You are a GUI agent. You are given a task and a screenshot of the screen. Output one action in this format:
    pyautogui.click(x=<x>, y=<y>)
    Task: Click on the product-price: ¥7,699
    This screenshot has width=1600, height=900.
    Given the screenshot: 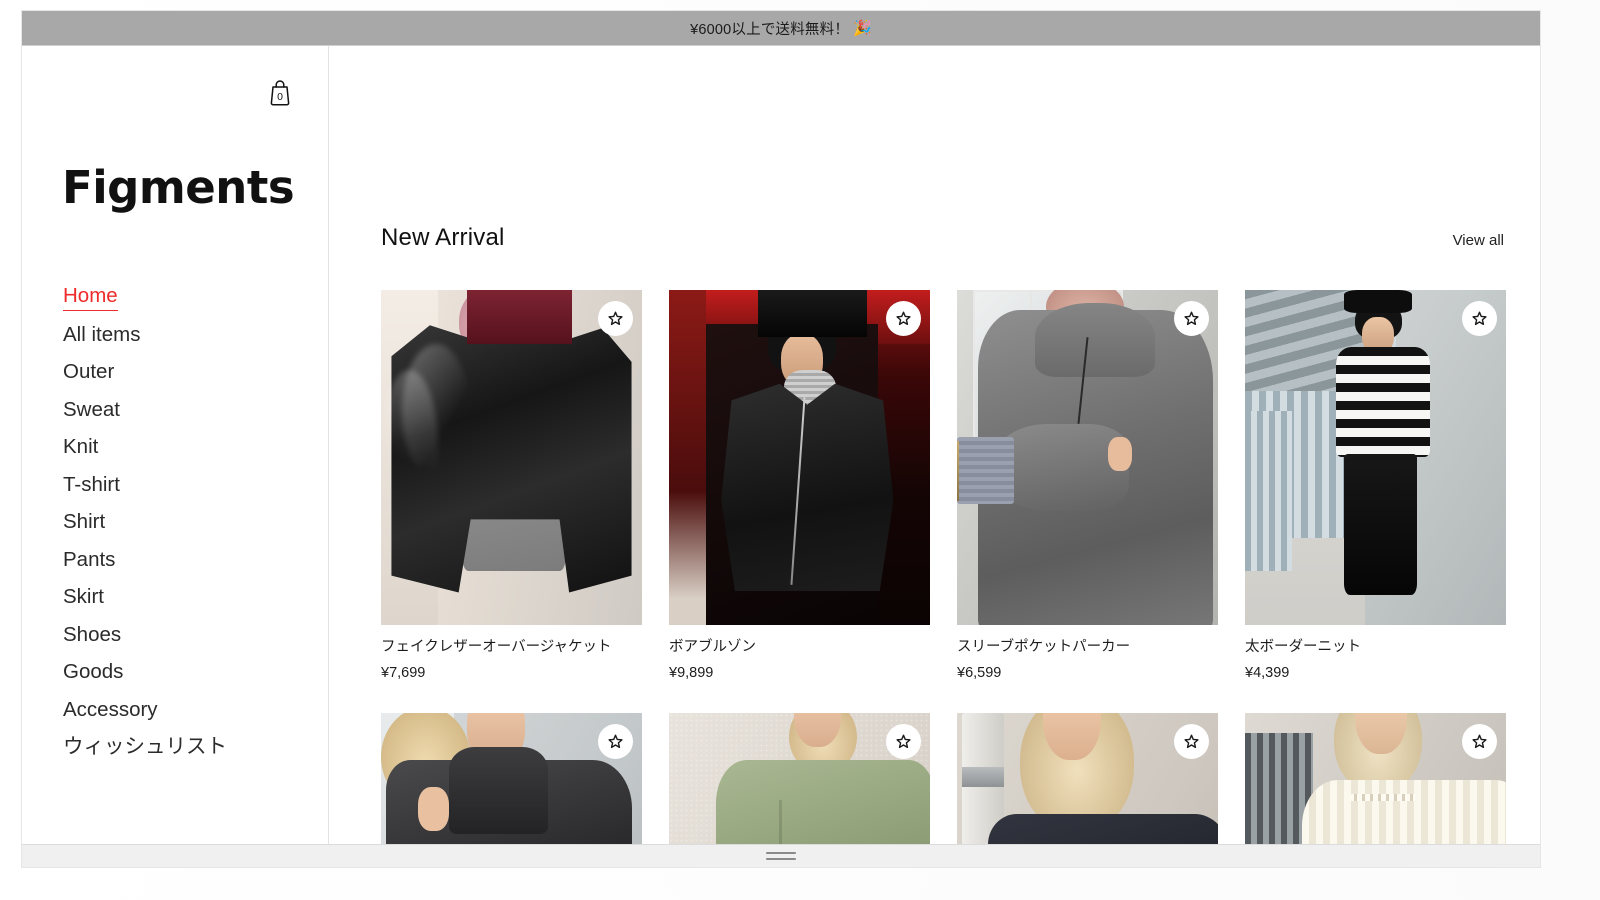 What is the action you would take?
    pyautogui.click(x=403, y=673)
    